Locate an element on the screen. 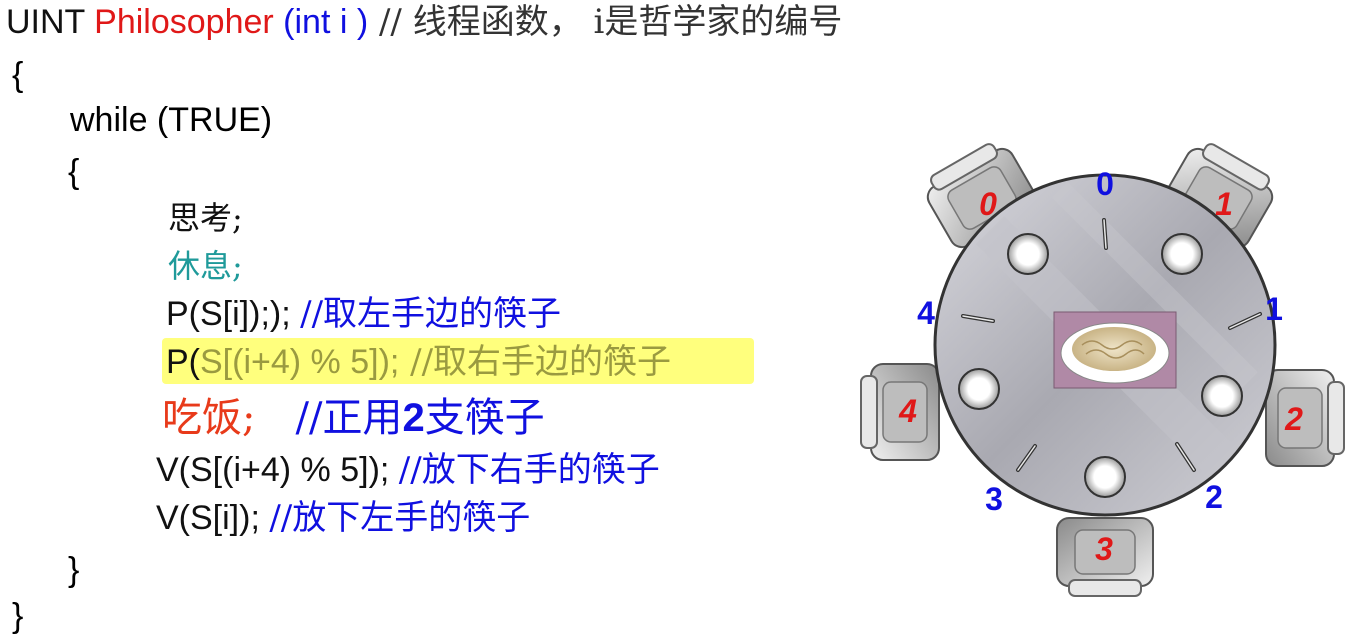 This screenshot has height=641, width=1356. chopstick-label-3: 3 is located at coordinates (994, 499).